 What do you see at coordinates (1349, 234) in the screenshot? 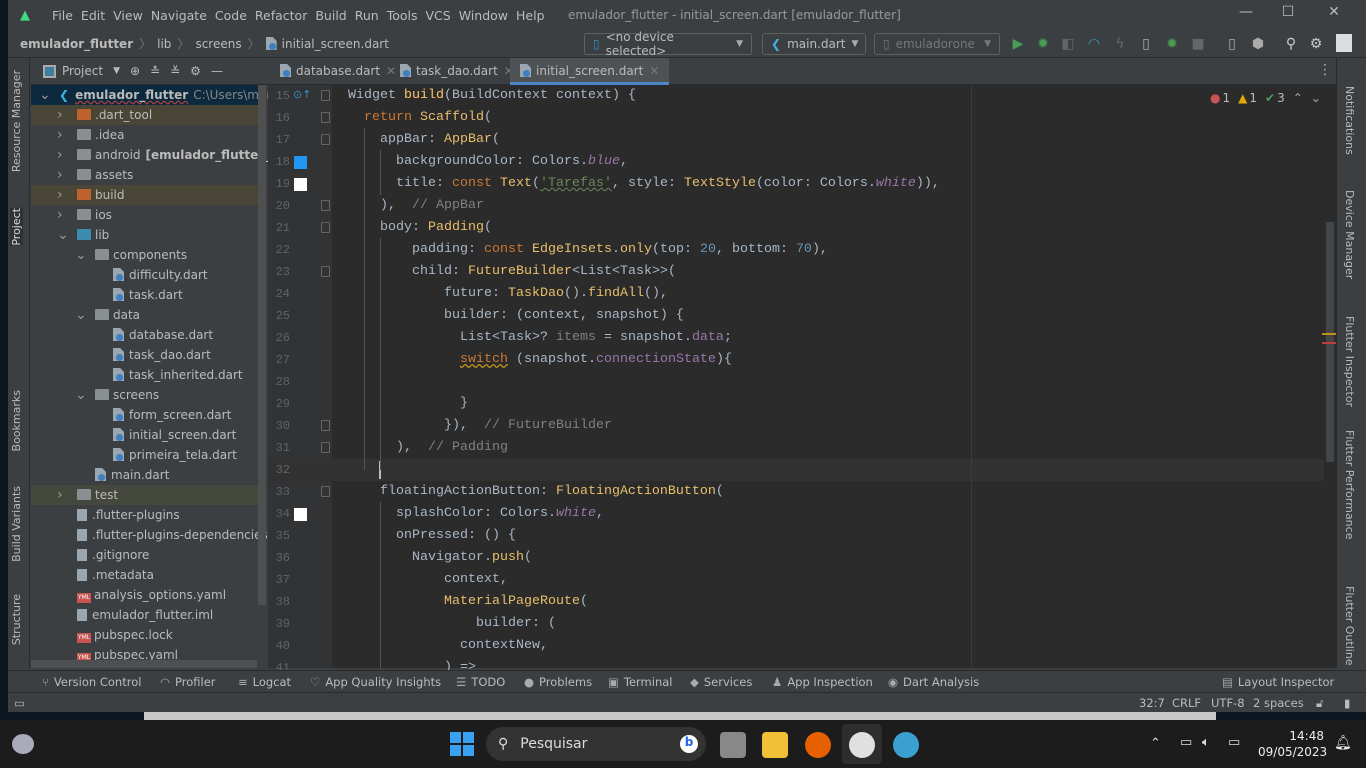
I see `tool-tab-device-manager: Device Manager` at bounding box center [1349, 234].